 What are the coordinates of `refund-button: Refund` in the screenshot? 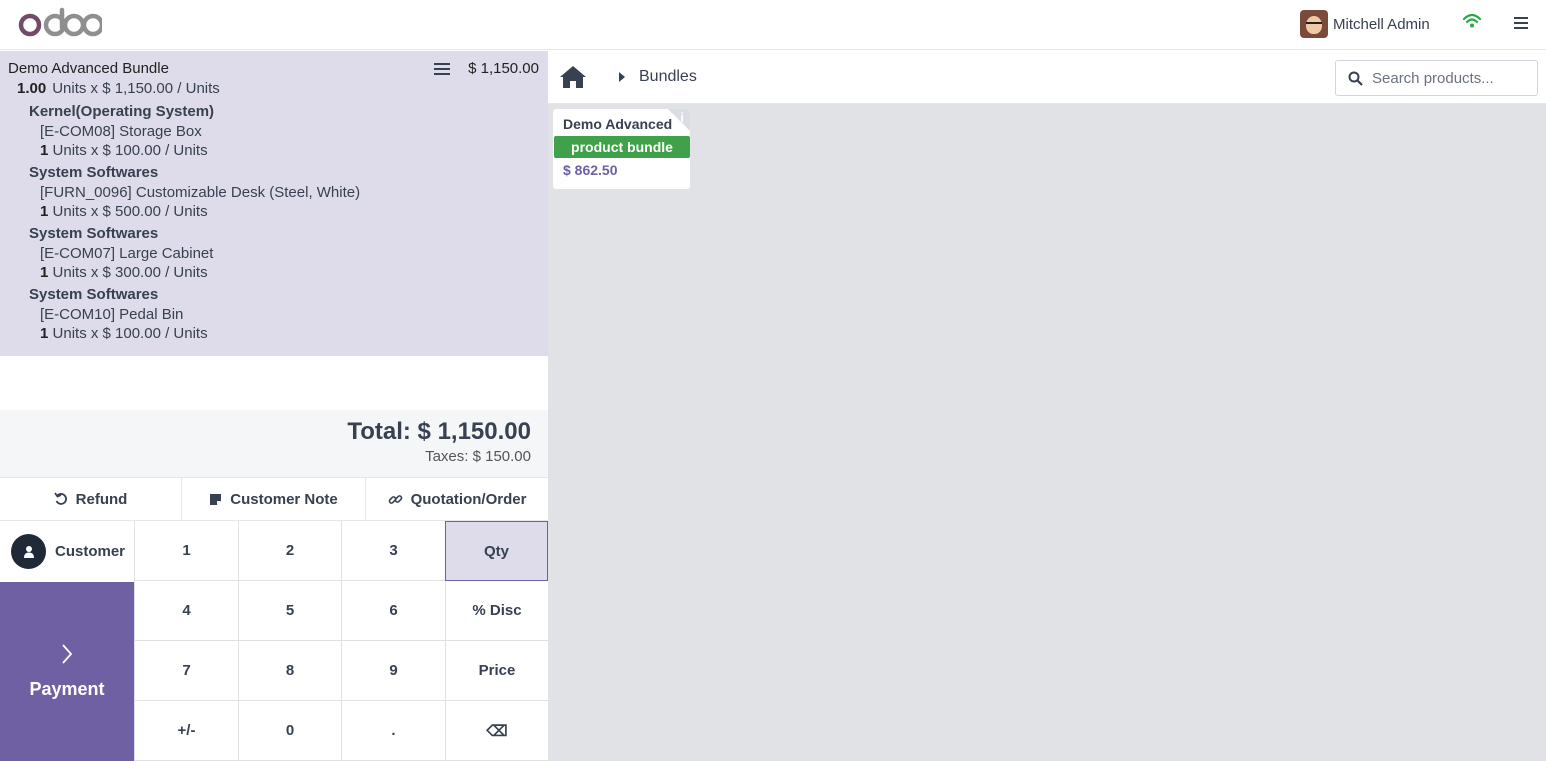 It's located at (91, 499).